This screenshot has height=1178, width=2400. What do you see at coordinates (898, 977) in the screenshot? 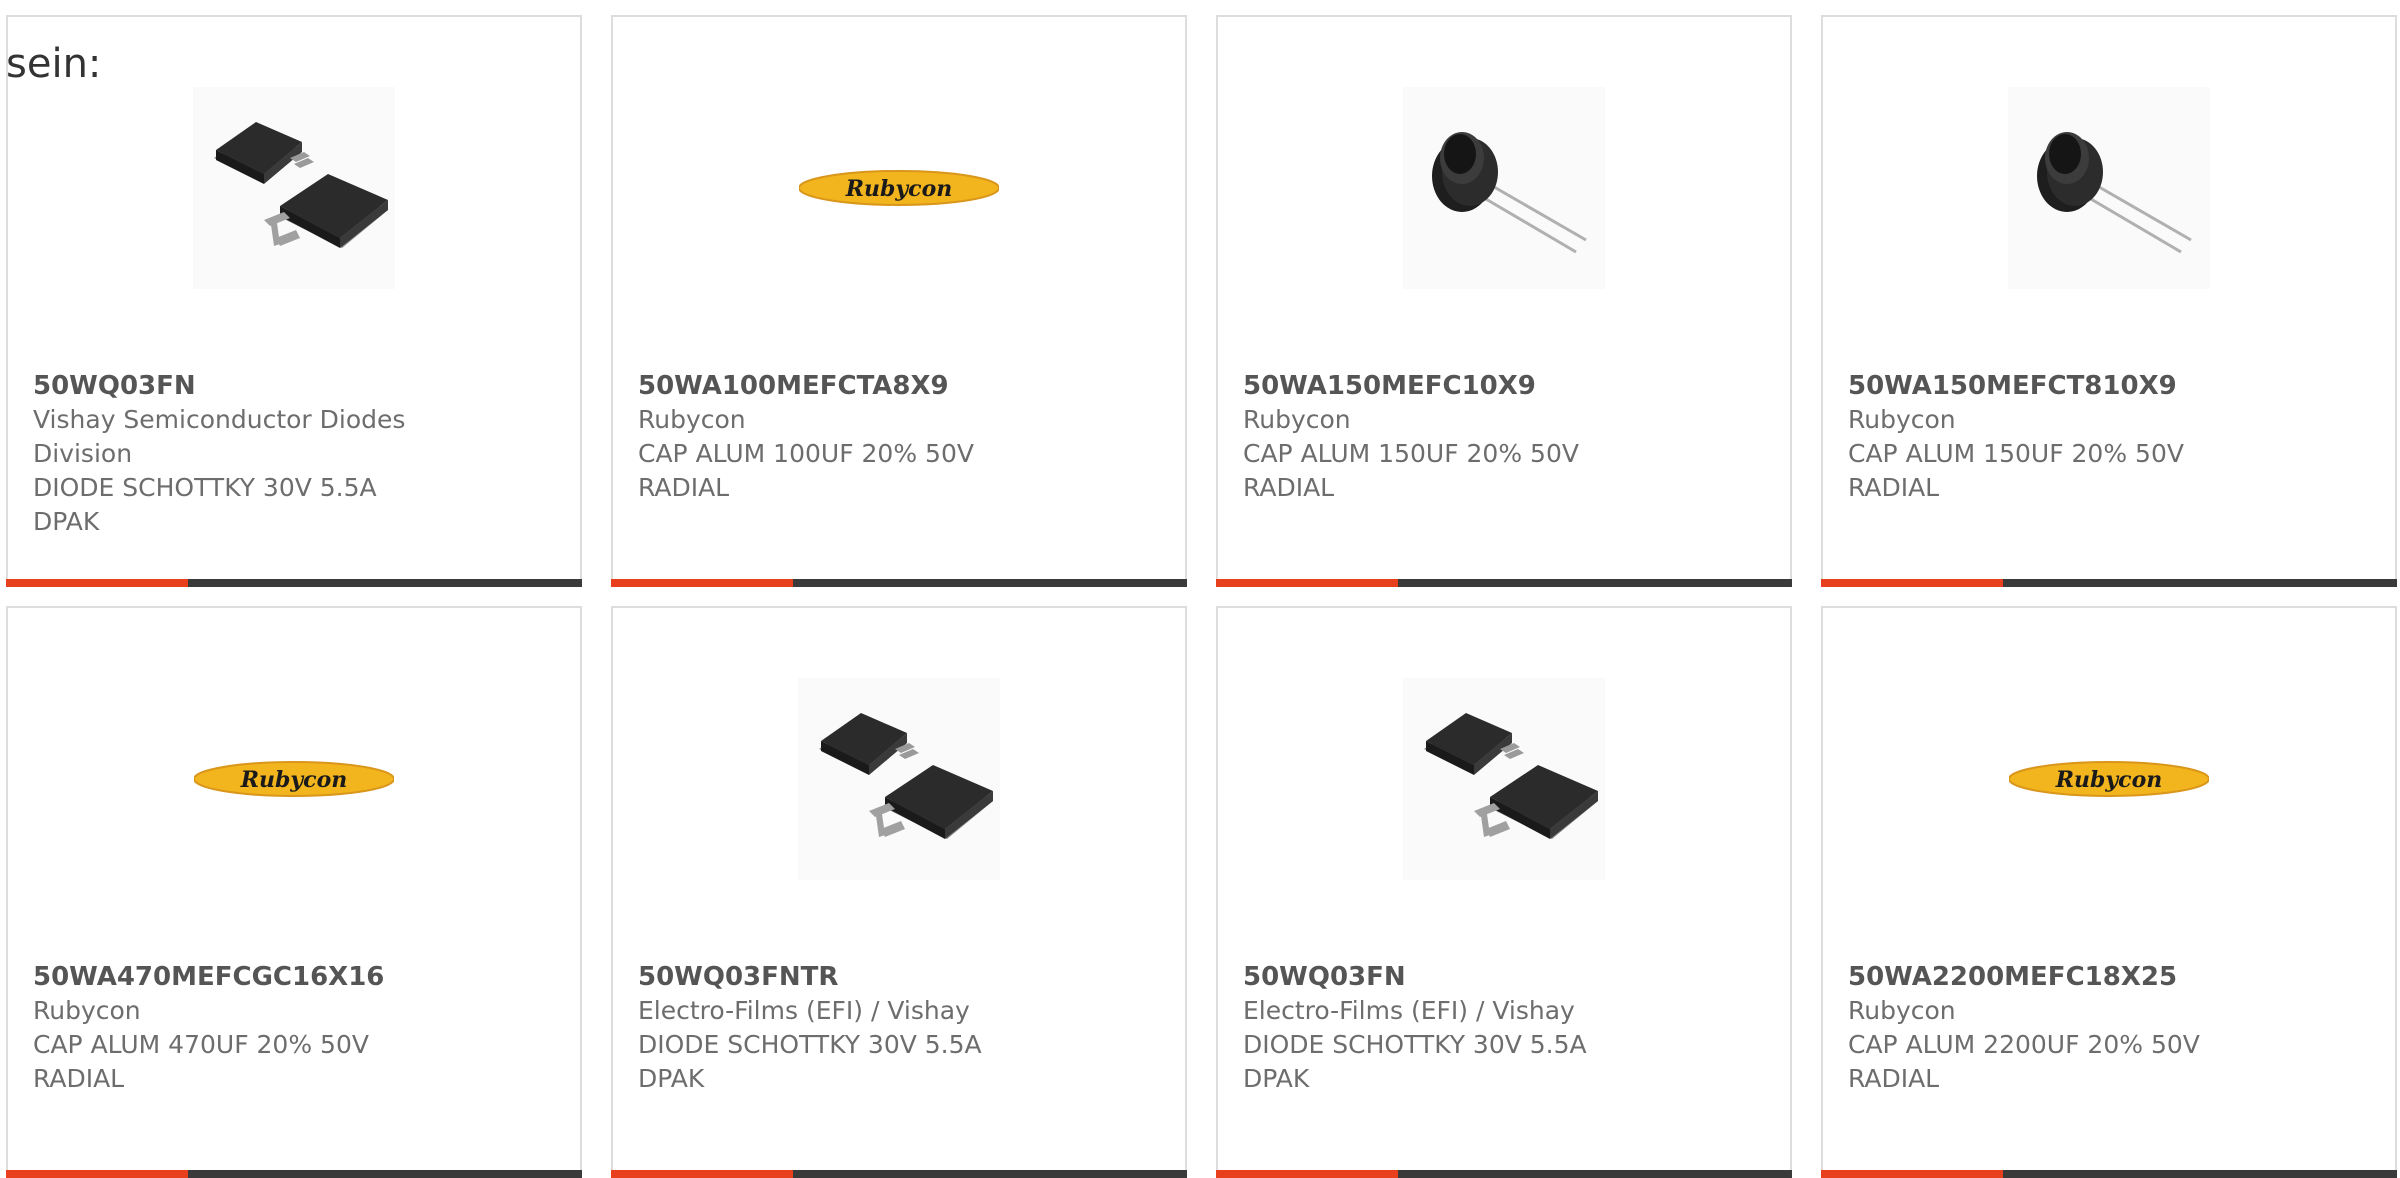
I see `part-number-link: 50WQ03FNTR` at bounding box center [898, 977].